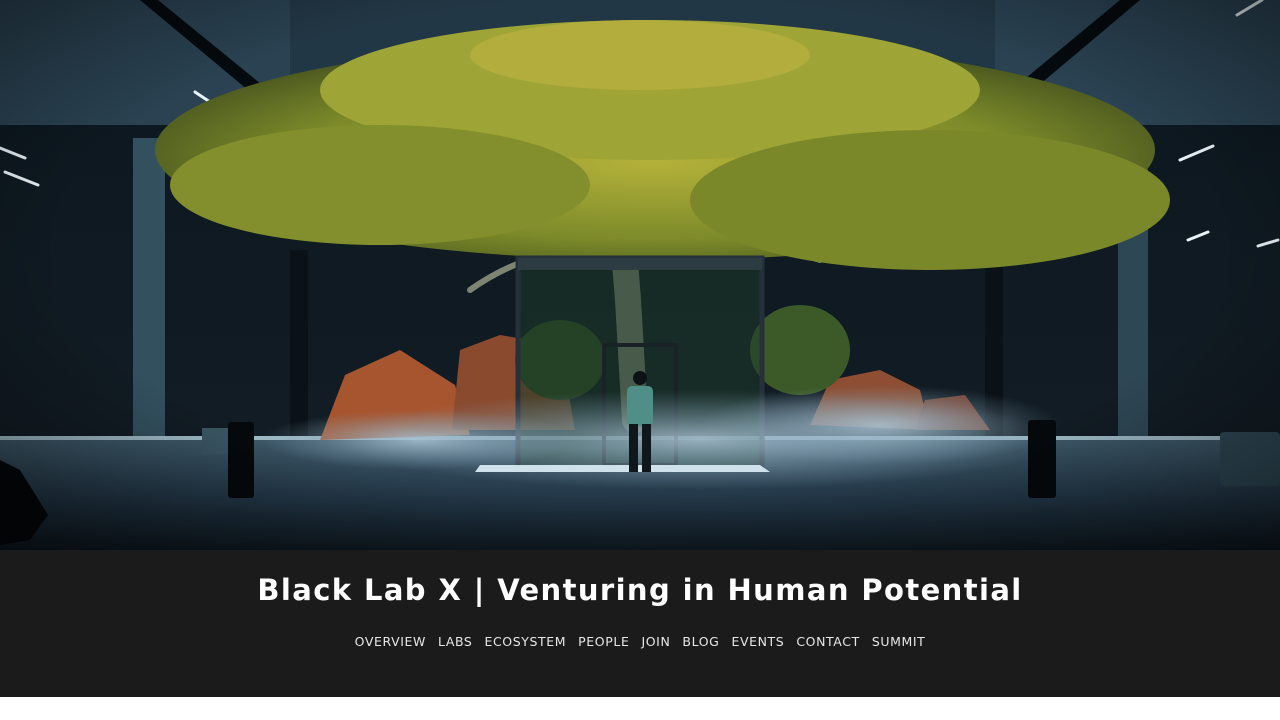 The image size is (1280, 720). I want to click on nav-item-blog: BLOG, so click(700, 642).